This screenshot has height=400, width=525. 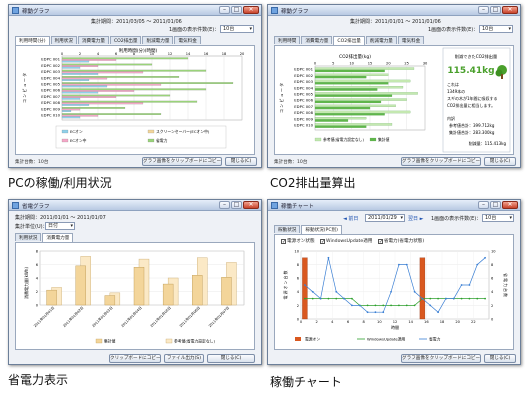 What do you see at coordinates (298, 265) in the screenshot?
I see `y-tick-label: 8` at bounding box center [298, 265].